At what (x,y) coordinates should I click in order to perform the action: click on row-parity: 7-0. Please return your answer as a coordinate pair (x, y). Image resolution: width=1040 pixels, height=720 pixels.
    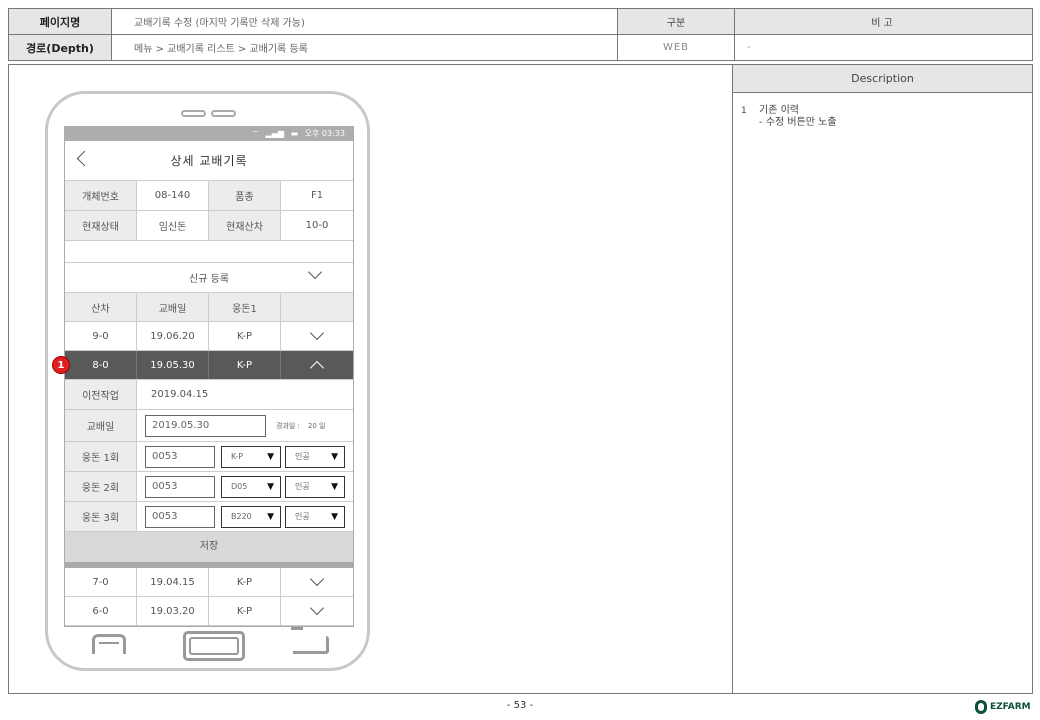
    Looking at the image, I should click on (101, 582).